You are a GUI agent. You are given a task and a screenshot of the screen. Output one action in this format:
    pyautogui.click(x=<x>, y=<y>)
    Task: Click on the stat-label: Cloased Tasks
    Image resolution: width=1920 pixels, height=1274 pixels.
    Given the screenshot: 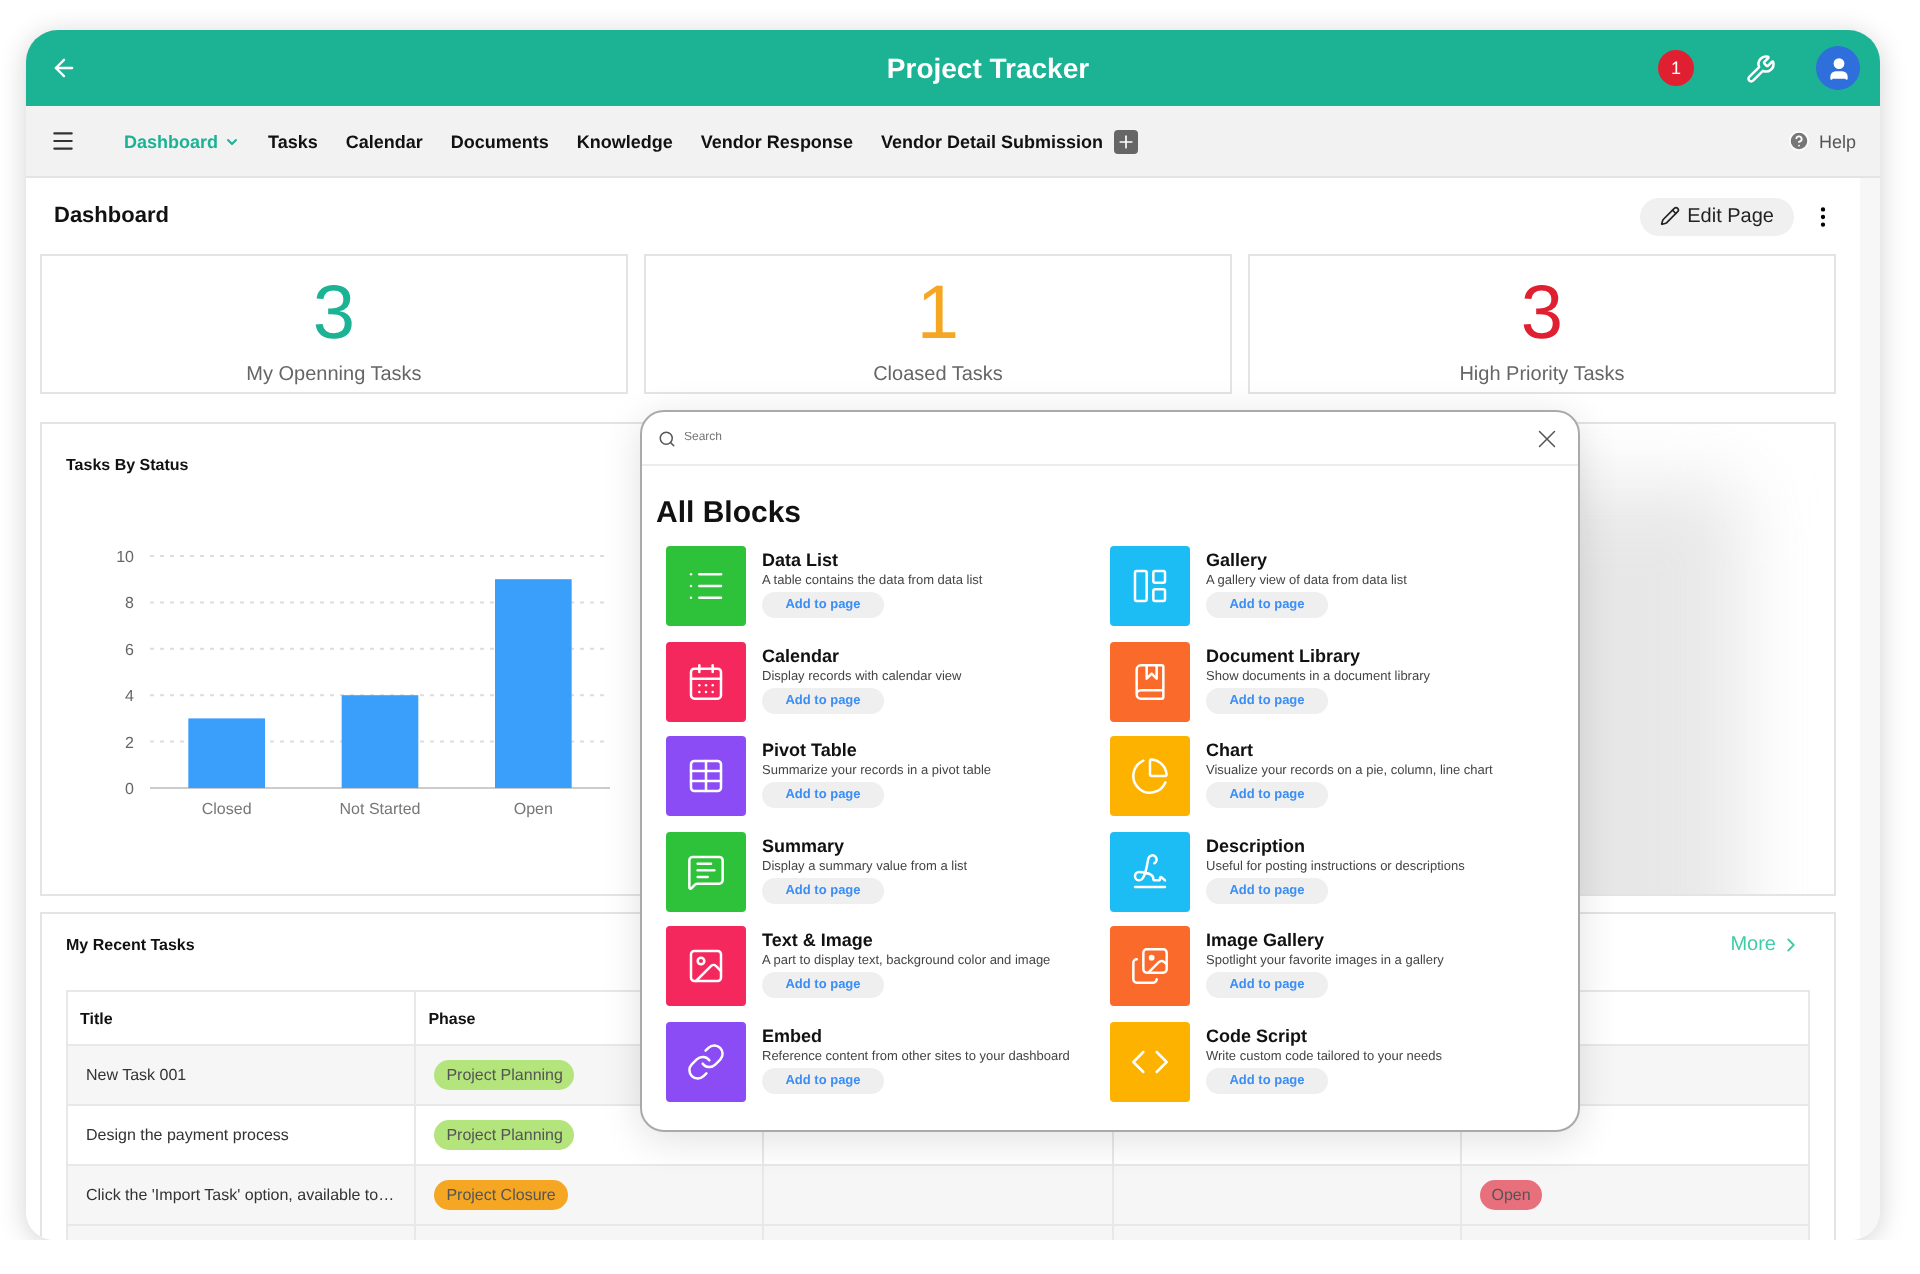 What is the action you would take?
    pyautogui.click(x=938, y=375)
    